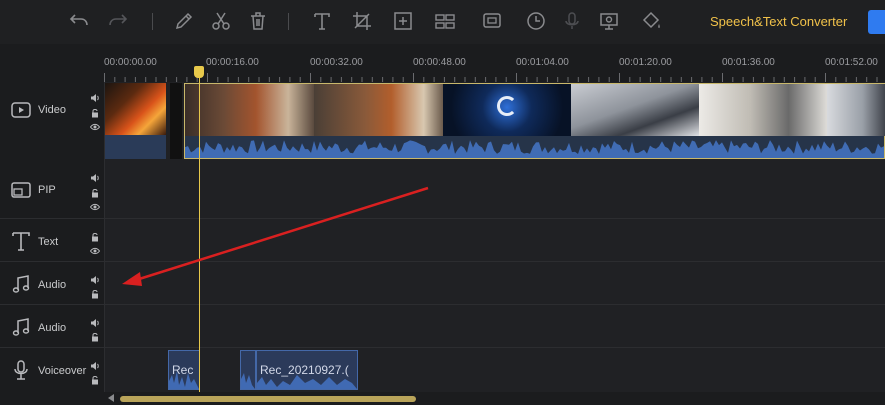 The image size is (885, 405). I want to click on track-header-text: Text, so click(52, 240).